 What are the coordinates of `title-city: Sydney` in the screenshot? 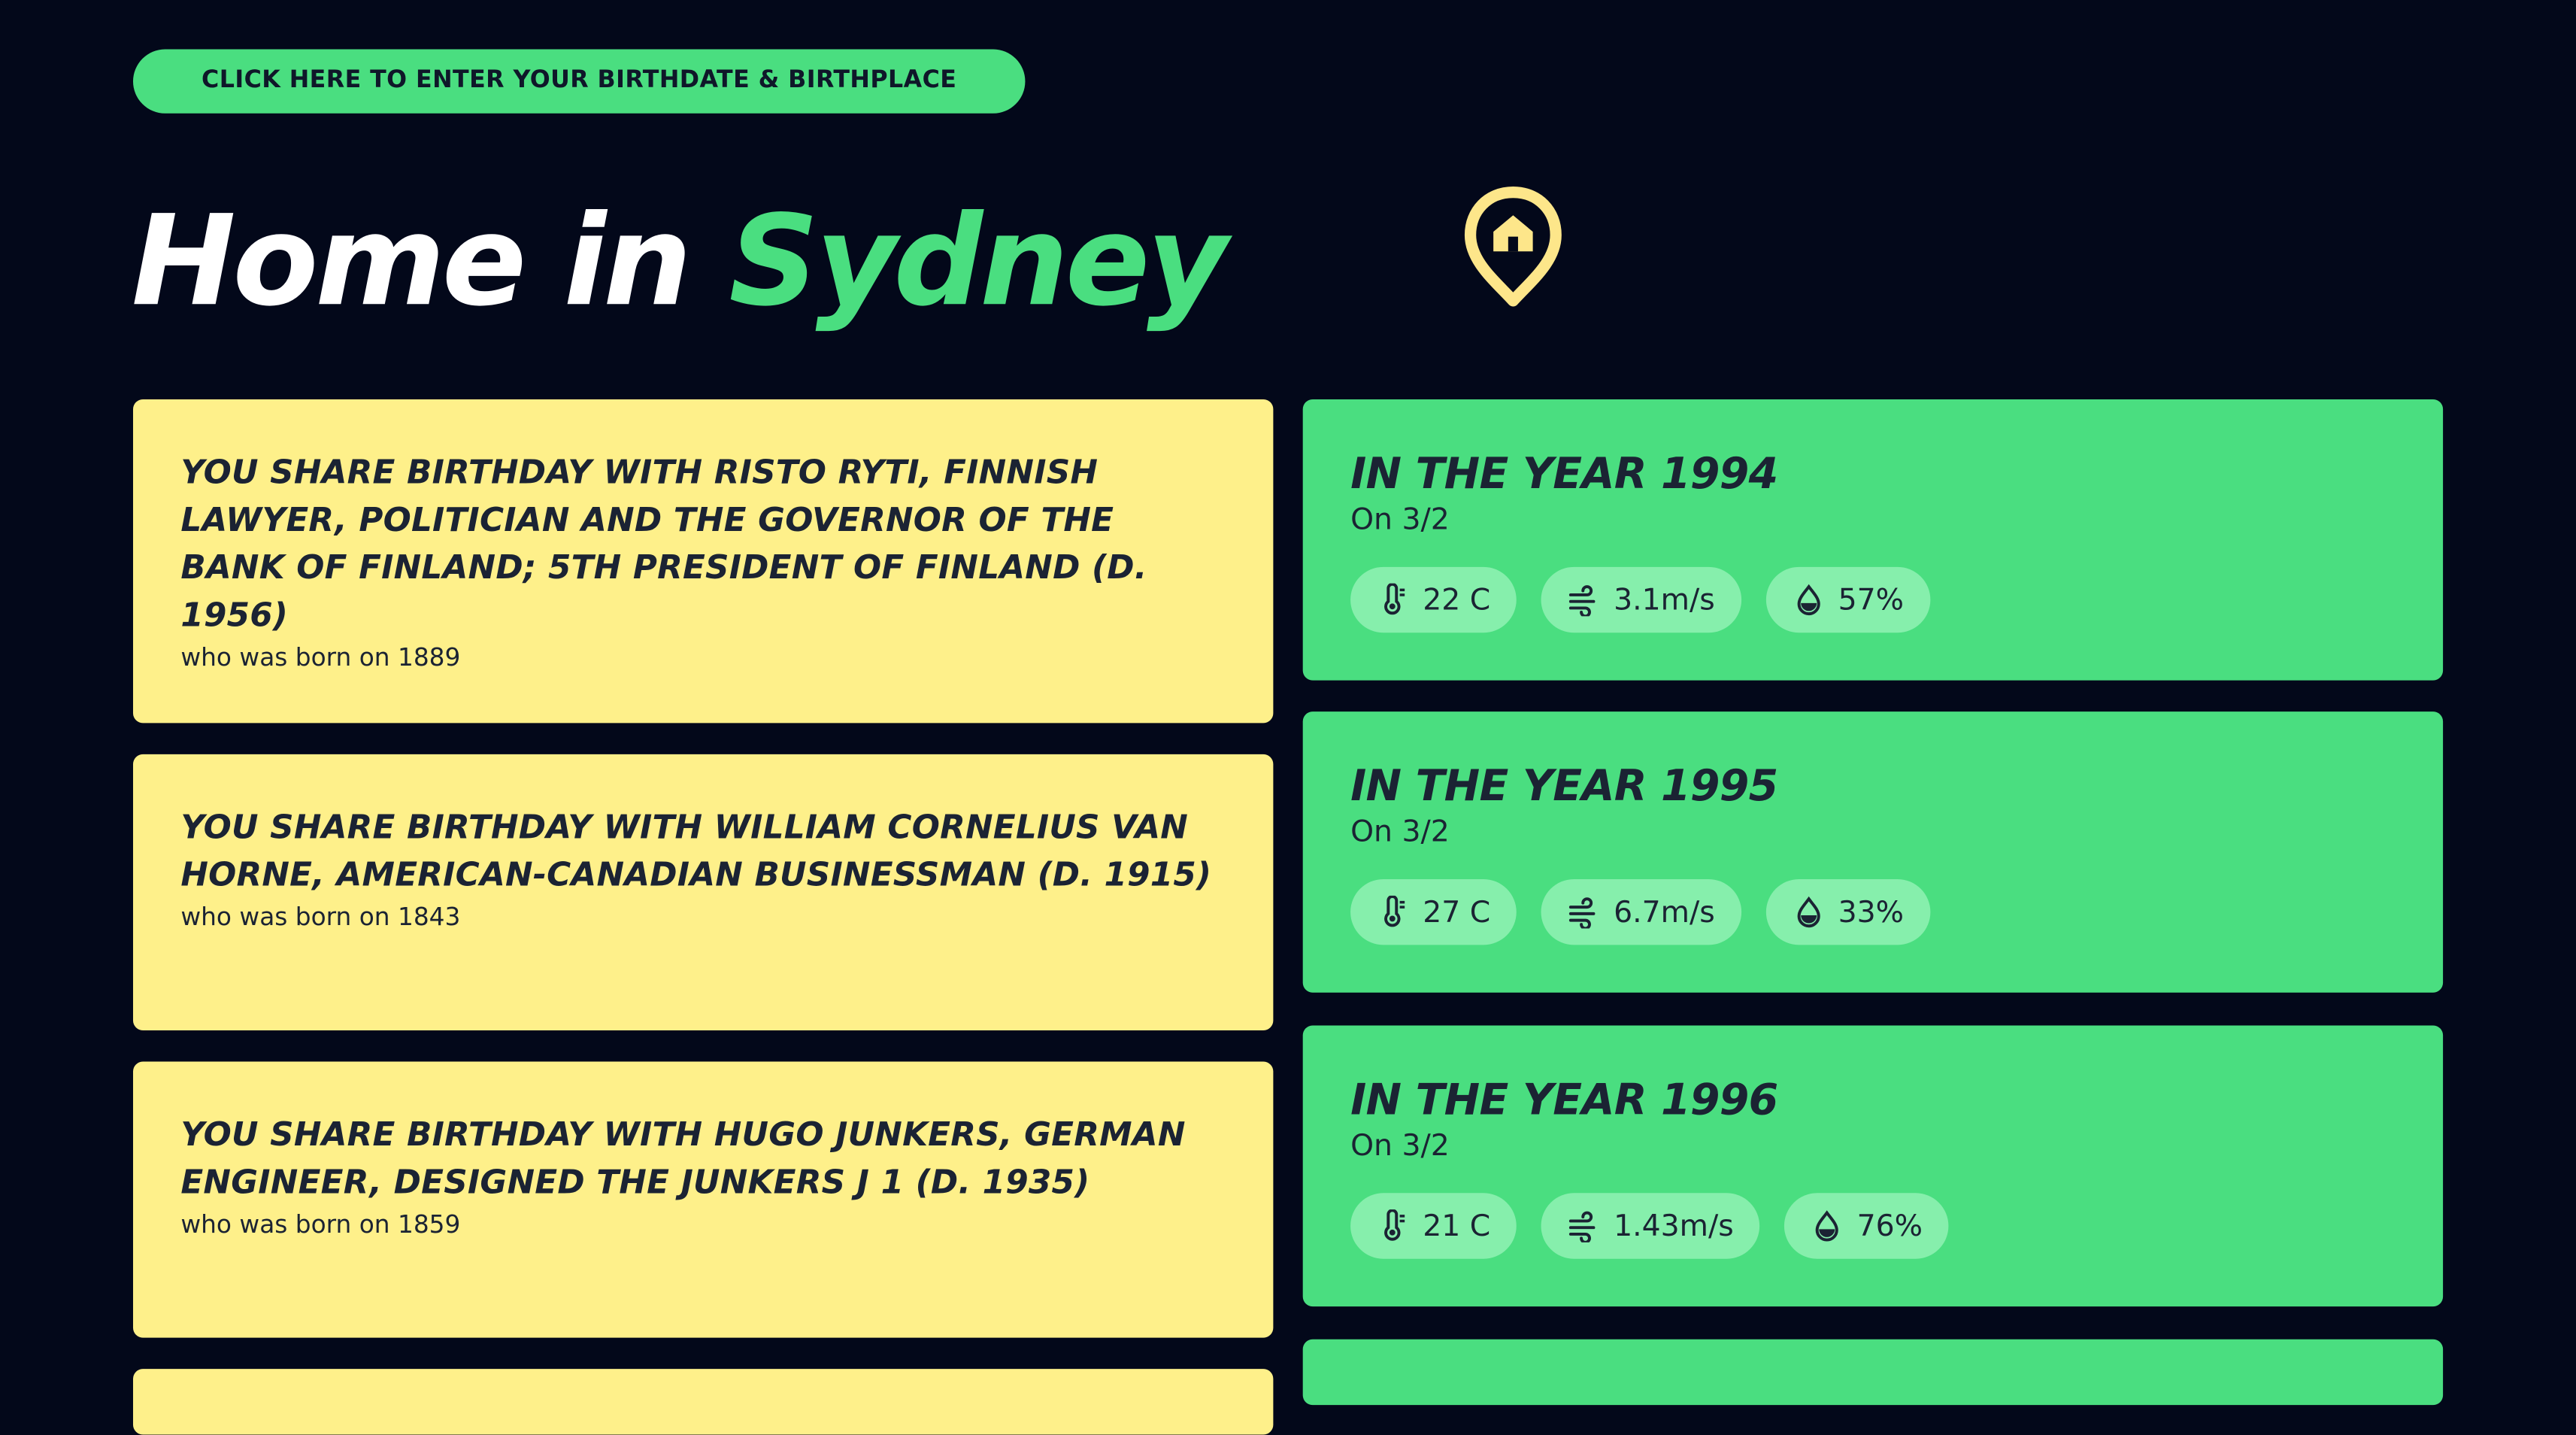 It's located at (978, 260).